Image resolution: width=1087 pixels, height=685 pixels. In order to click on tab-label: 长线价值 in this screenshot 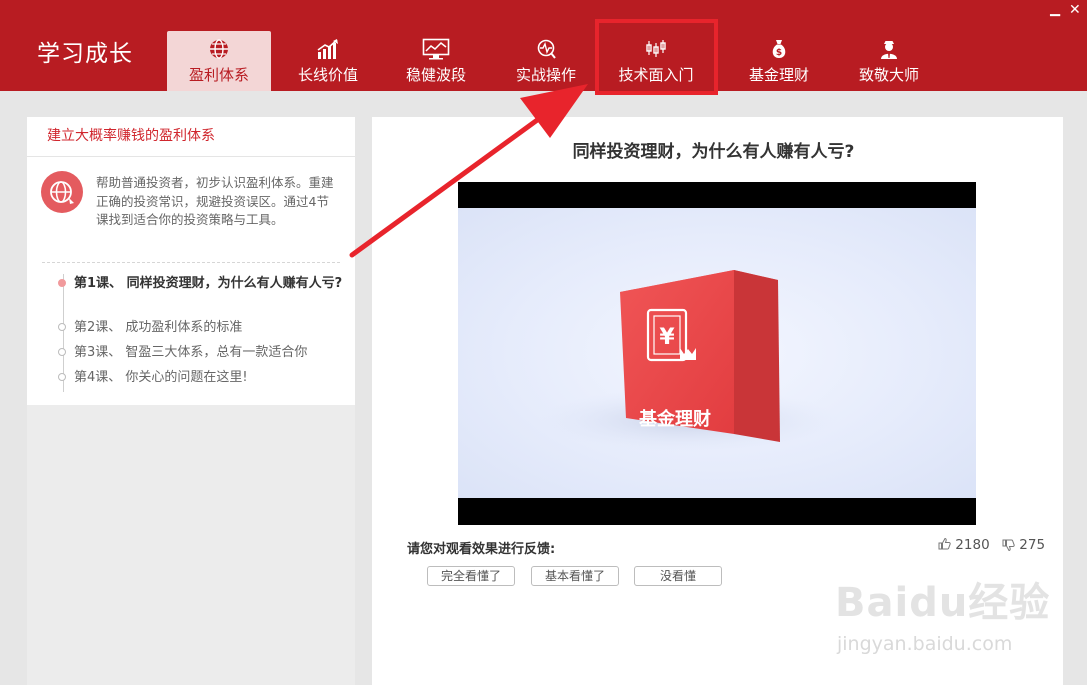, I will do `click(327, 75)`.